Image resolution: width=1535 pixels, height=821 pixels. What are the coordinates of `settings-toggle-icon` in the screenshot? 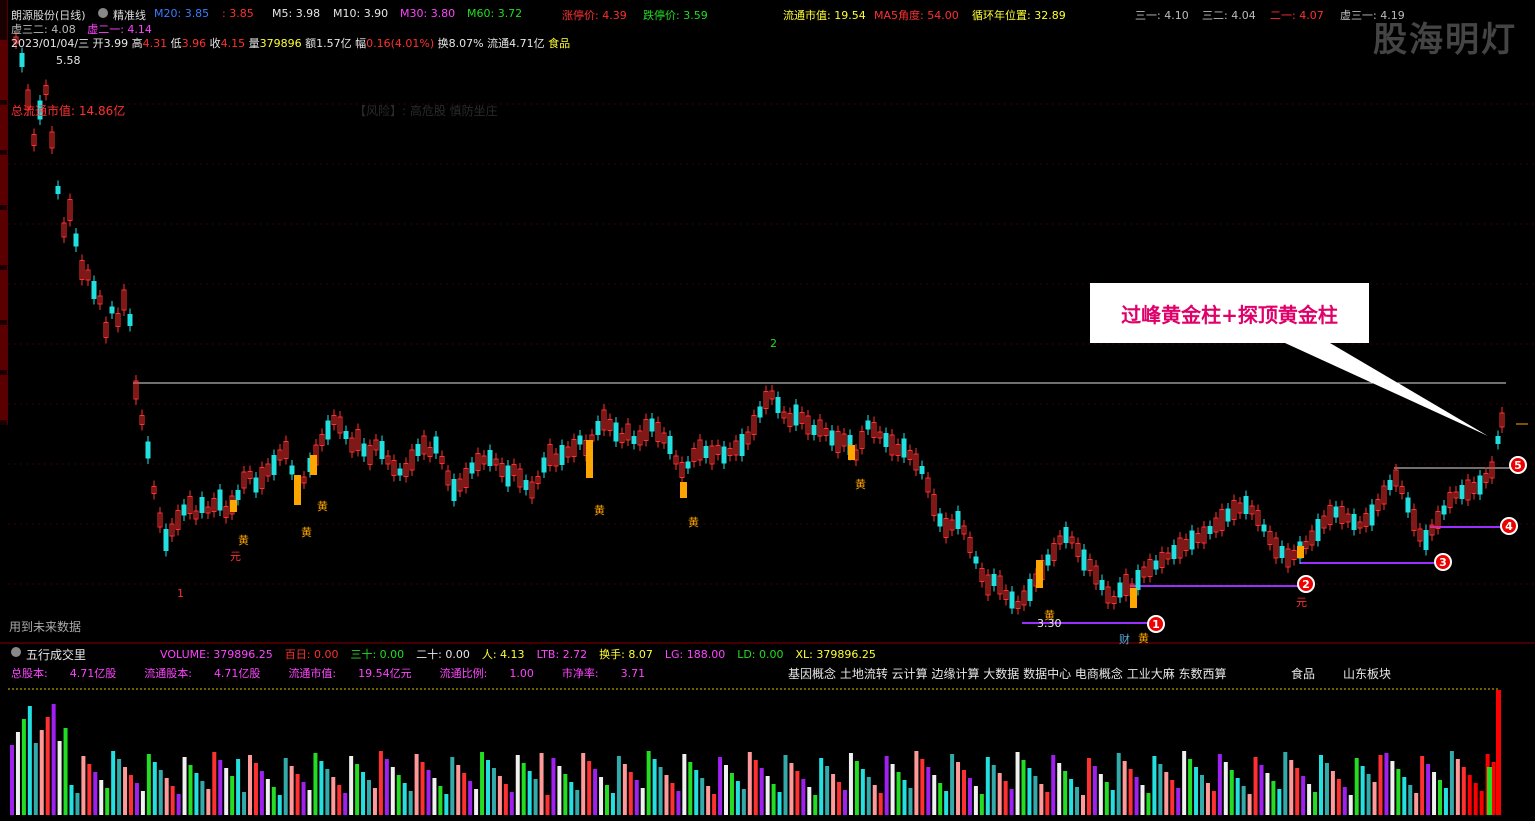 It's located at (103, 13).